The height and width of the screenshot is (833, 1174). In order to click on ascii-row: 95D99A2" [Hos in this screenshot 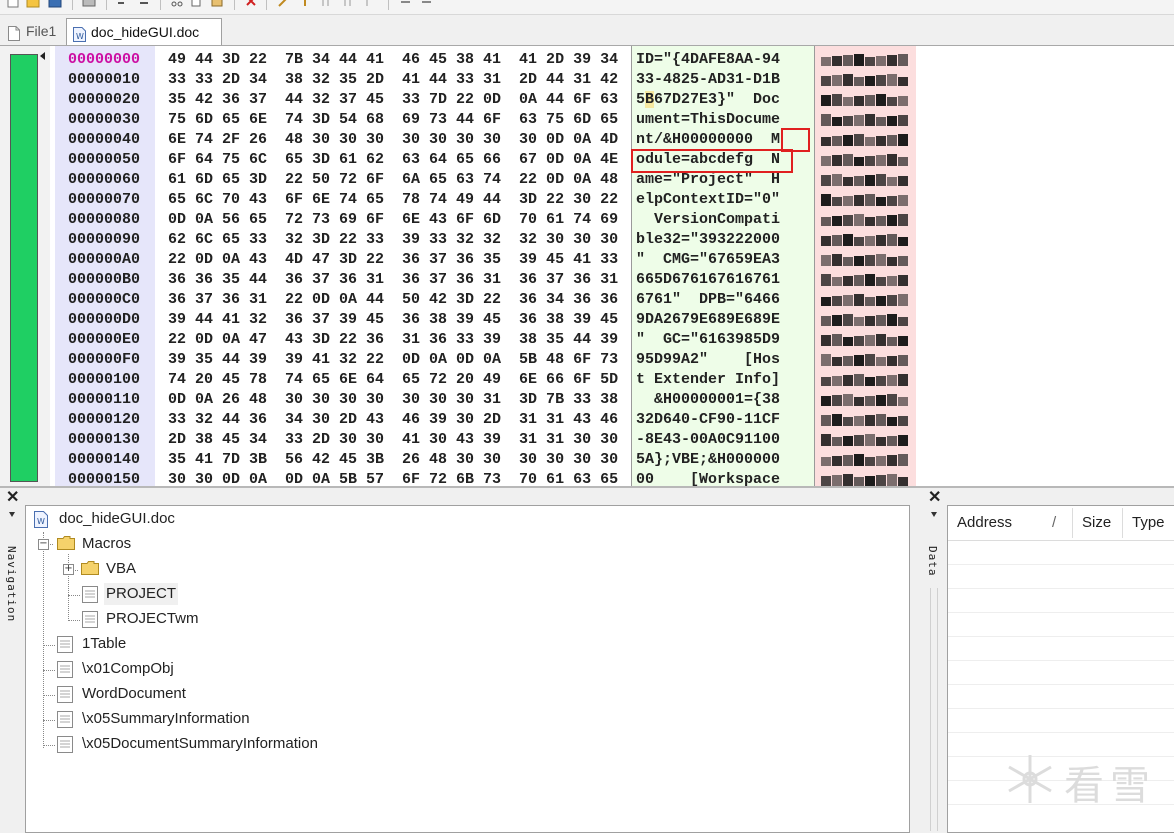, I will do `click(708, 360)`.